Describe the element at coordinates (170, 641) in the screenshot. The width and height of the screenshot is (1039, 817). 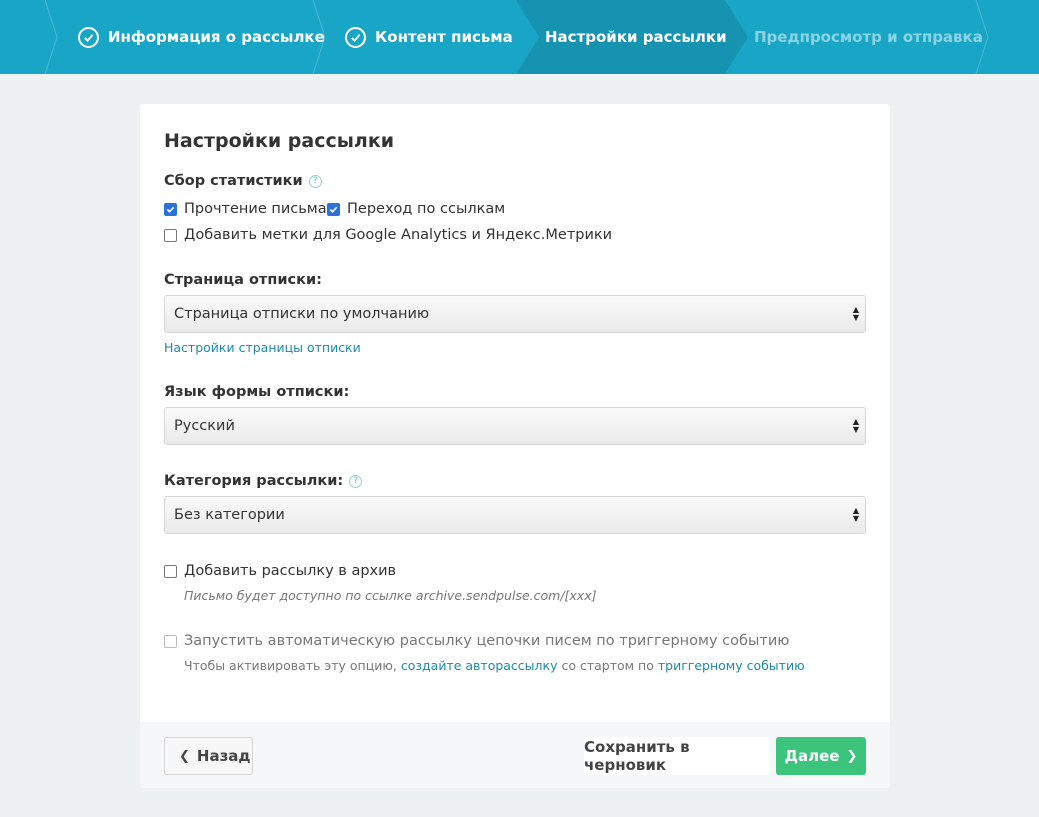
I see `checkbox-disabled-icon` at that location.